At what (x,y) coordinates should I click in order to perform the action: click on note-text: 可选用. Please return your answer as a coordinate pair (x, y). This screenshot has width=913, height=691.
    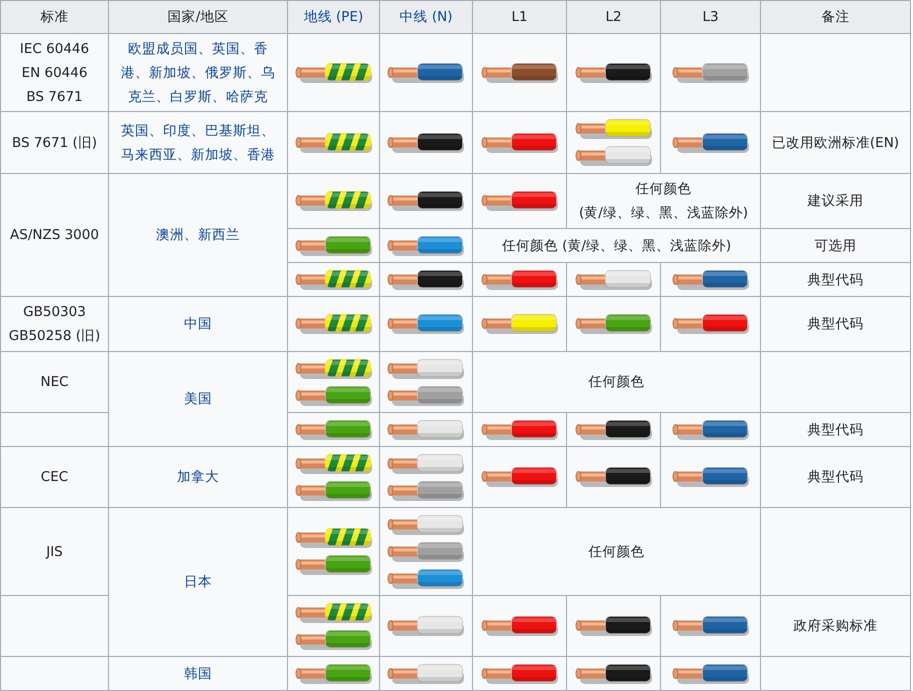
    Looking at the image, I should click on (835, 246).